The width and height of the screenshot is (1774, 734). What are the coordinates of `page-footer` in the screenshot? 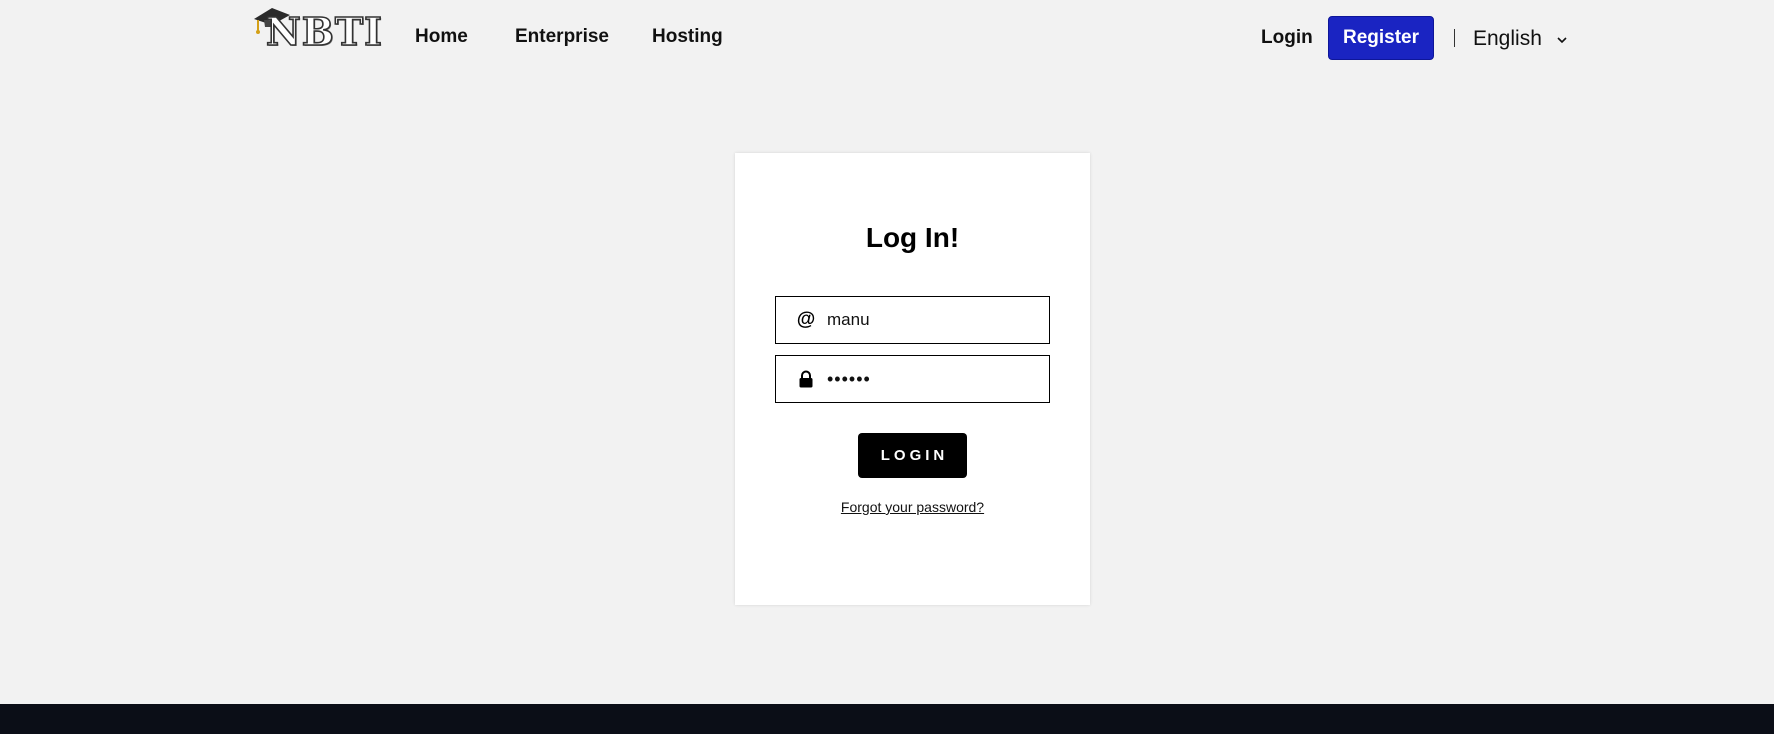 It's located at (887, 719).